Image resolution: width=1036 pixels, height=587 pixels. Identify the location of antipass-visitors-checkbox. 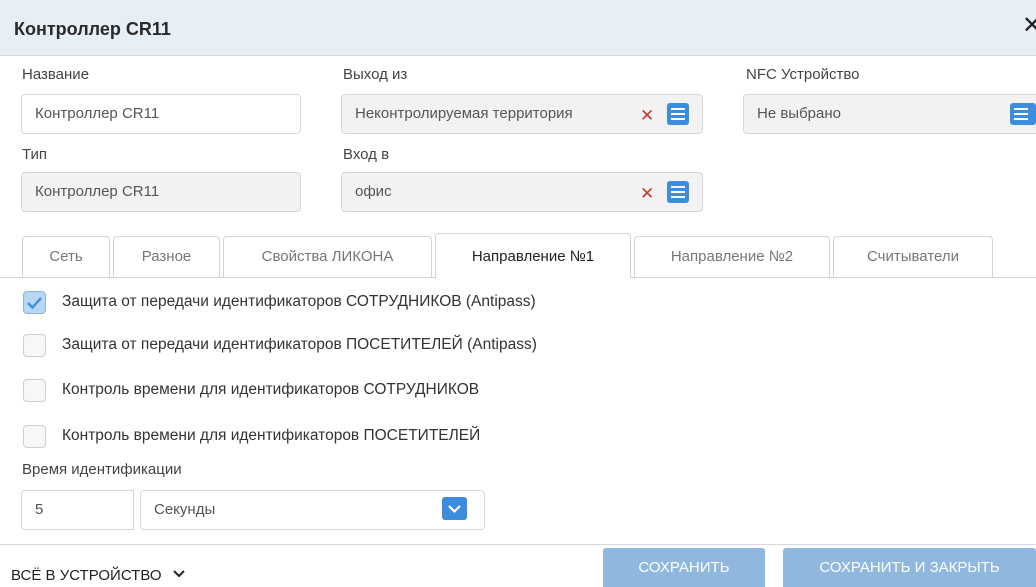
(34, 345).